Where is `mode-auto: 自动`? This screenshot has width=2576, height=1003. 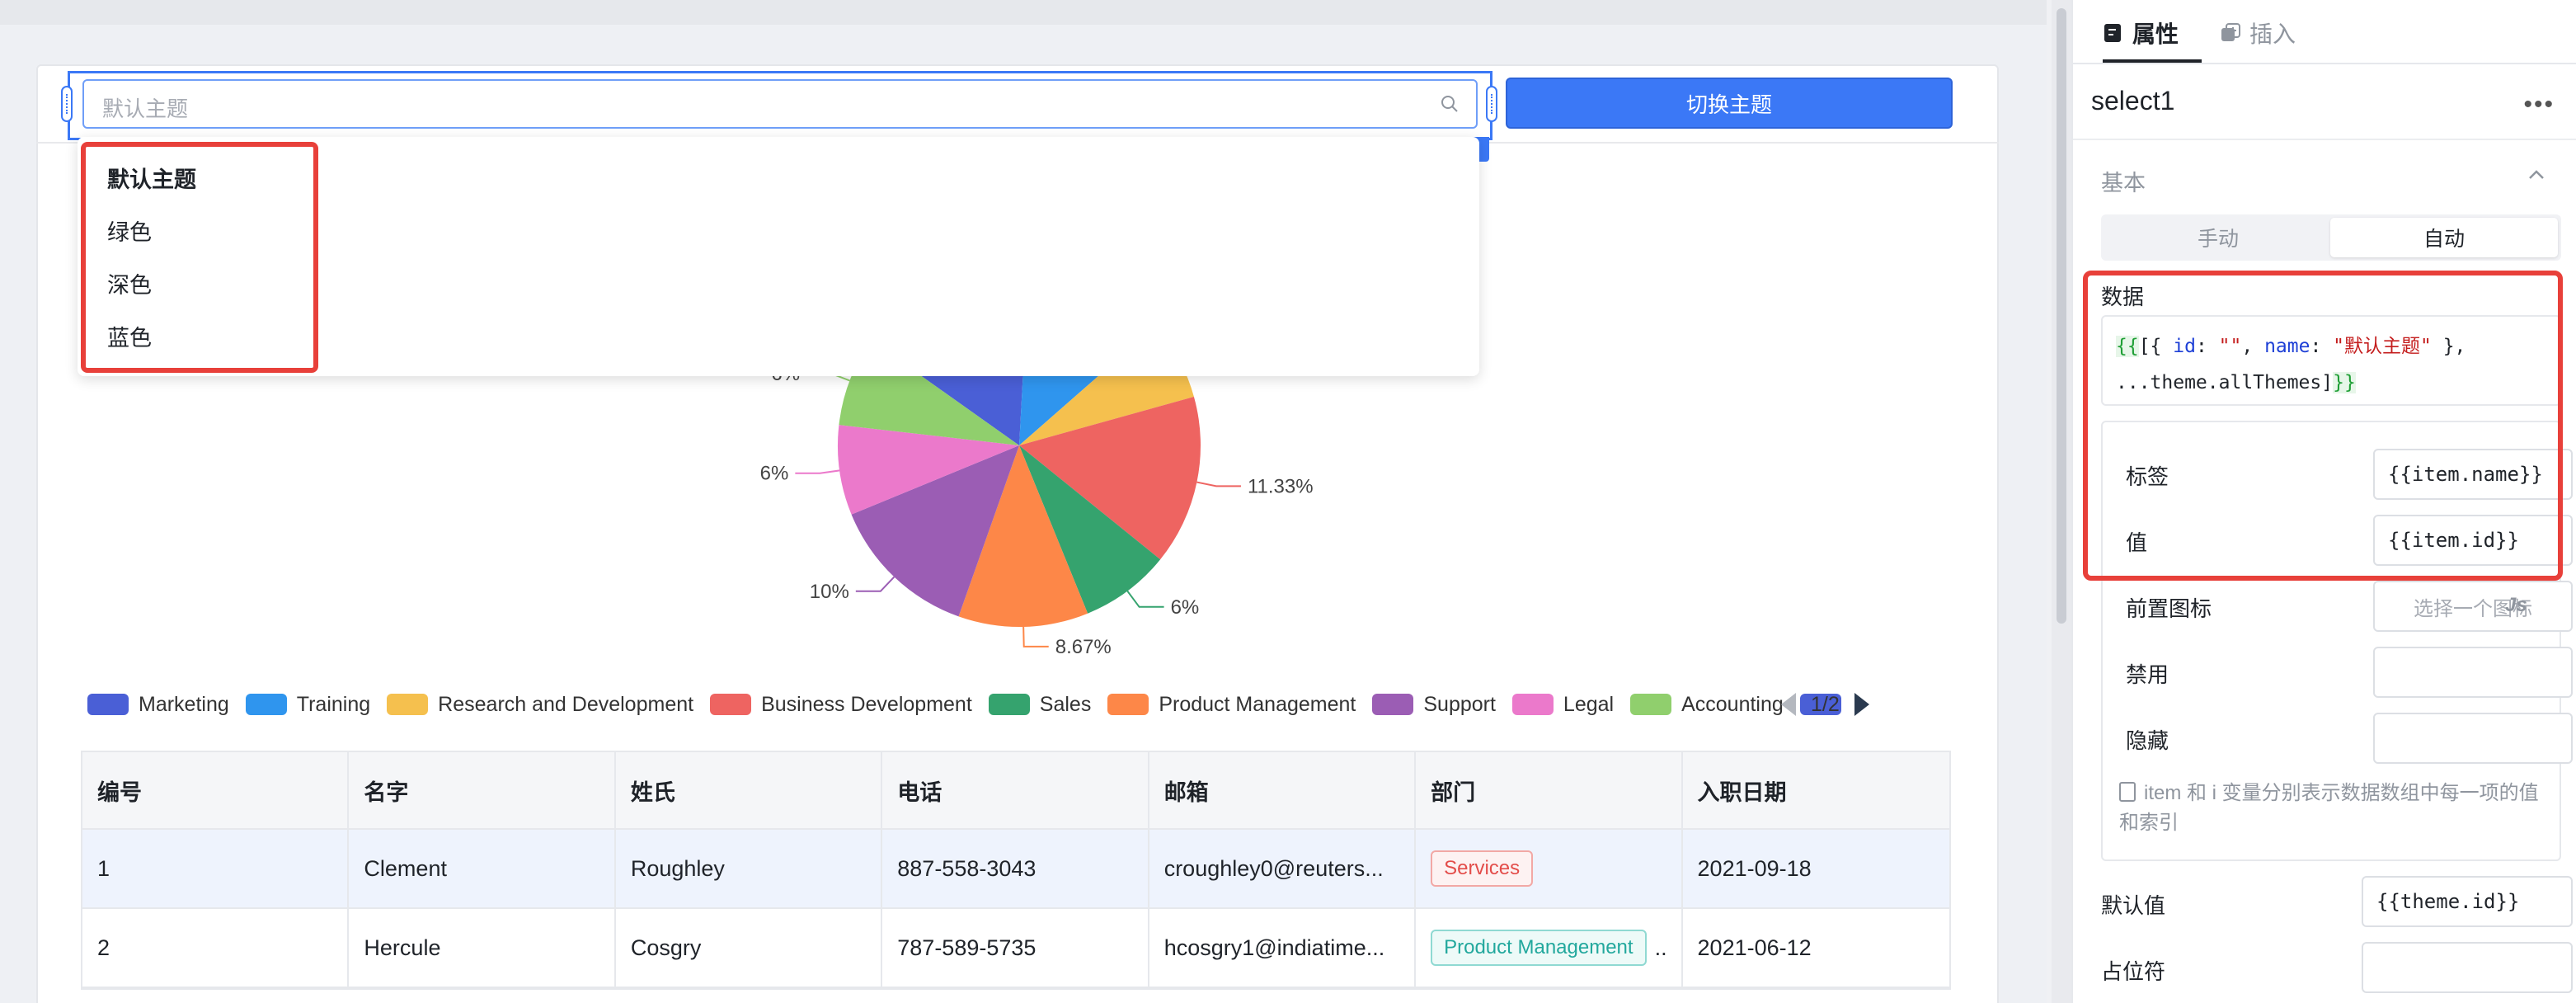 mode-auto: 自动 is located at coordinates (2444, 237).